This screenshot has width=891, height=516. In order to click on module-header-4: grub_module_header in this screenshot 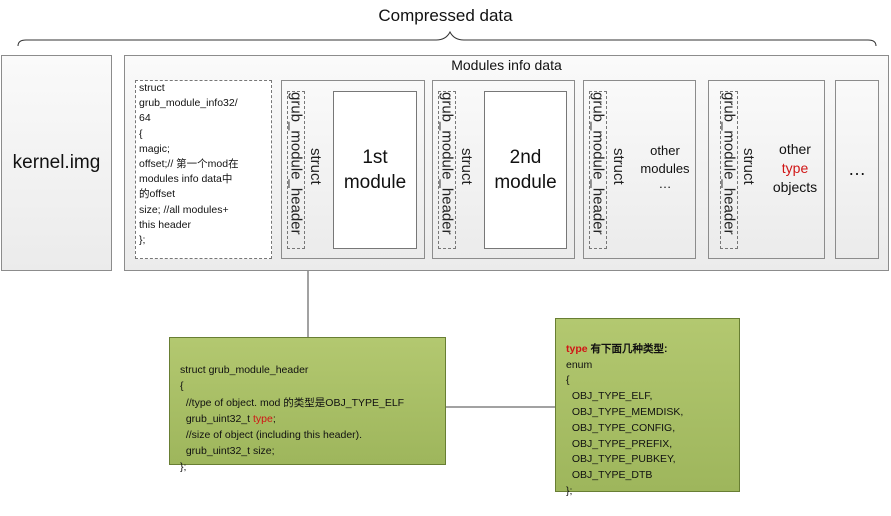, I will do `click(729, 170)`.